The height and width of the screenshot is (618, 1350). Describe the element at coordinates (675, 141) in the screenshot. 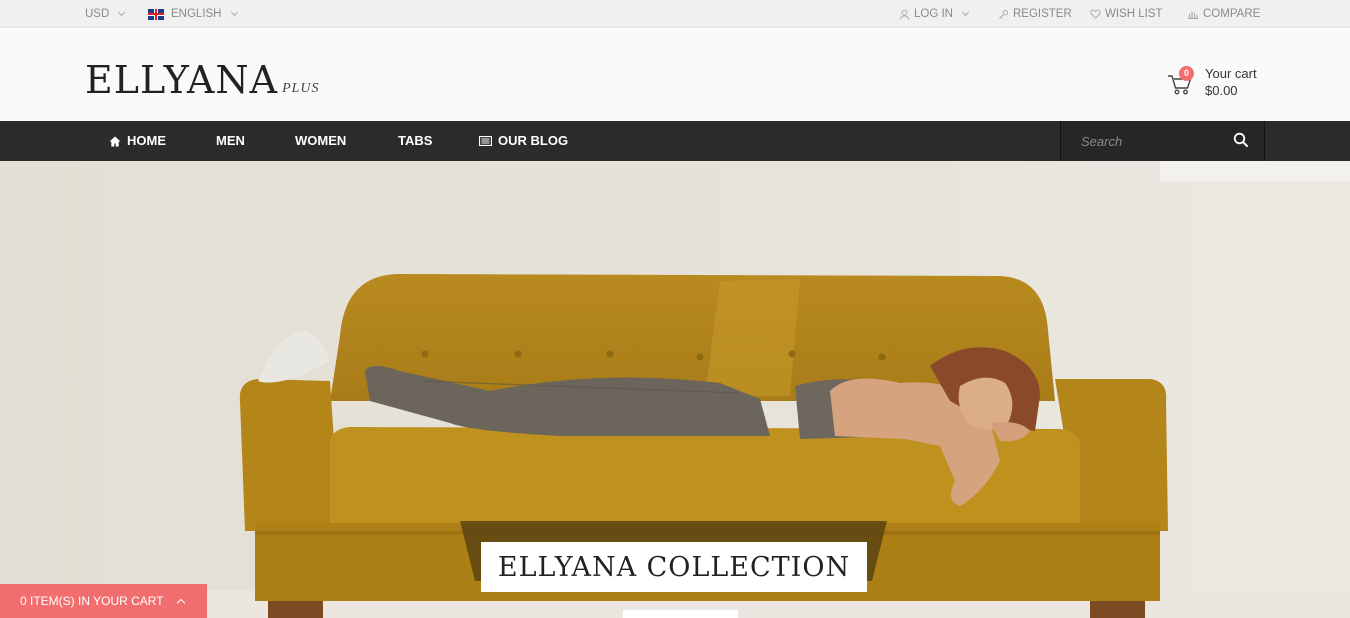

I see `main-nav: HOME MEN WOMEN TABS OUR BLOG` at that location.